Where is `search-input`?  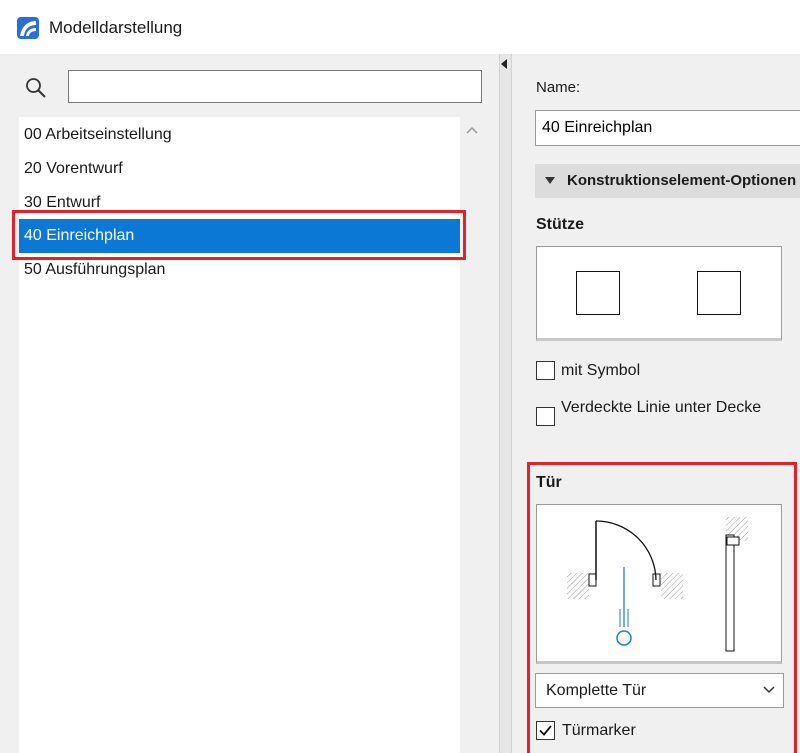 search-input is located at coordinates (275, 86).